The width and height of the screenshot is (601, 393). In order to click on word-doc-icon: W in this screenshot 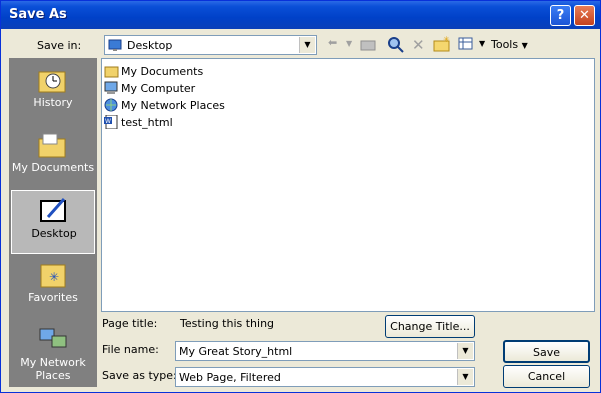, I will do `click(111, 122)`.